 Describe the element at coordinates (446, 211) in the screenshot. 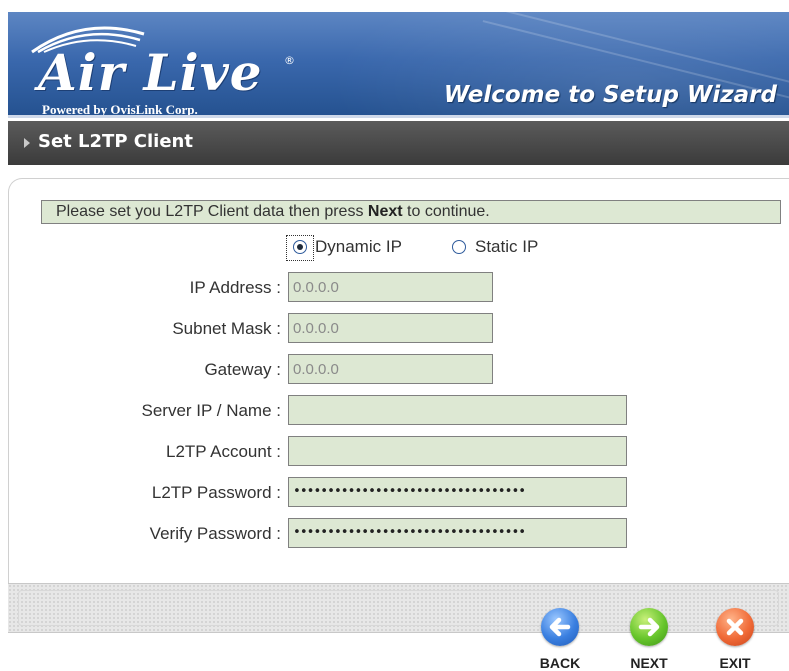

I see `notice-text-end: to continue.` at that location.